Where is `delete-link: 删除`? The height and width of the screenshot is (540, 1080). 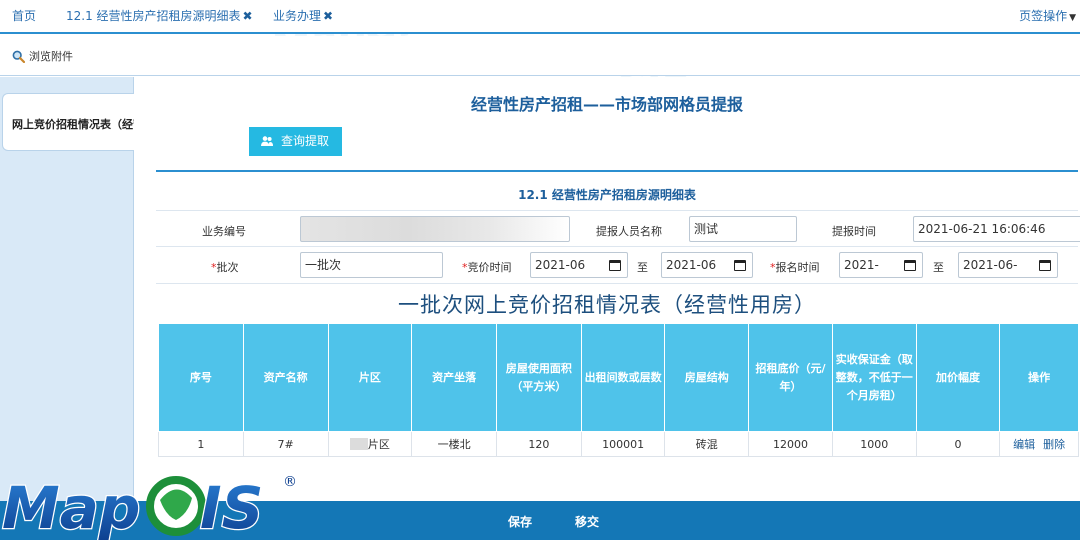 delete-link: 删除 is located at coordinates (1054, 444).